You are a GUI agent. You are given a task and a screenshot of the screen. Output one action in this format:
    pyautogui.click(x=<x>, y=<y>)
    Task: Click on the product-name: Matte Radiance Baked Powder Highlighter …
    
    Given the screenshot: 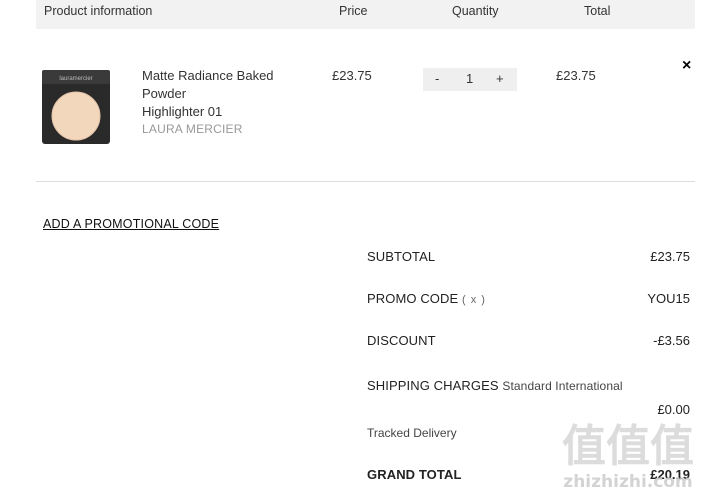 What is the action you would take?
    pyautogui.click(x=222, y=94)
    